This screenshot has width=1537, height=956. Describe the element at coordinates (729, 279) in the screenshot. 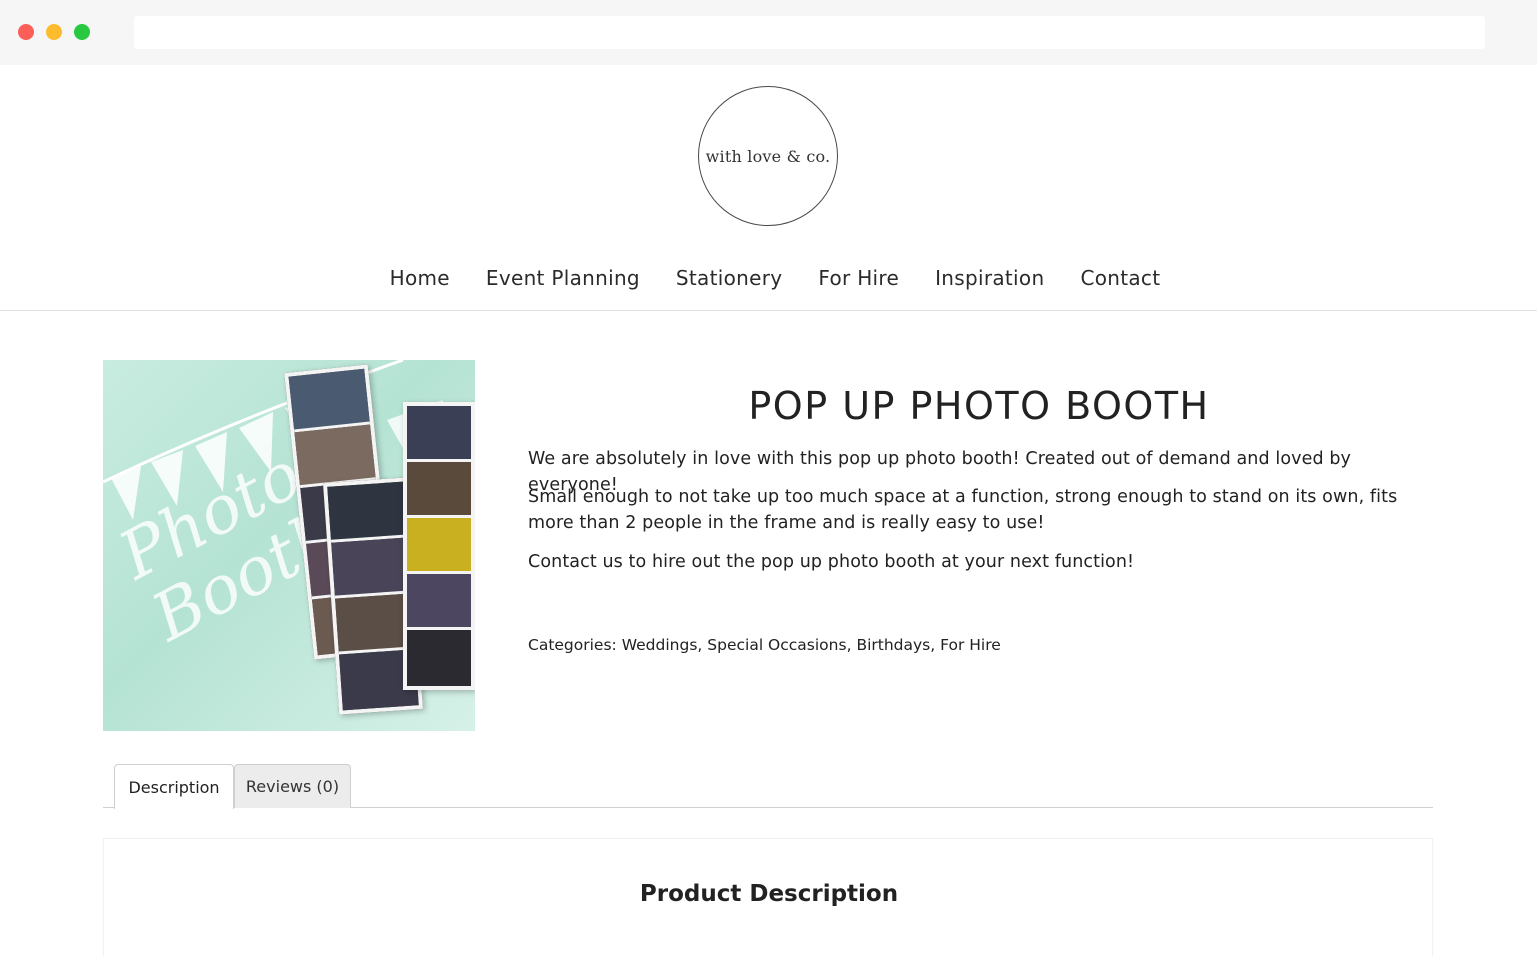

I see `nav-item-stationery: Stationery` at that location.